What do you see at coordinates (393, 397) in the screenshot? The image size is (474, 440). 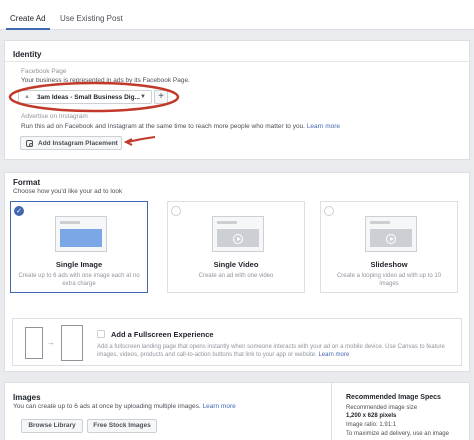 I see `specs-heading: Recommended Image Specs` at bounding box center [393, 397].